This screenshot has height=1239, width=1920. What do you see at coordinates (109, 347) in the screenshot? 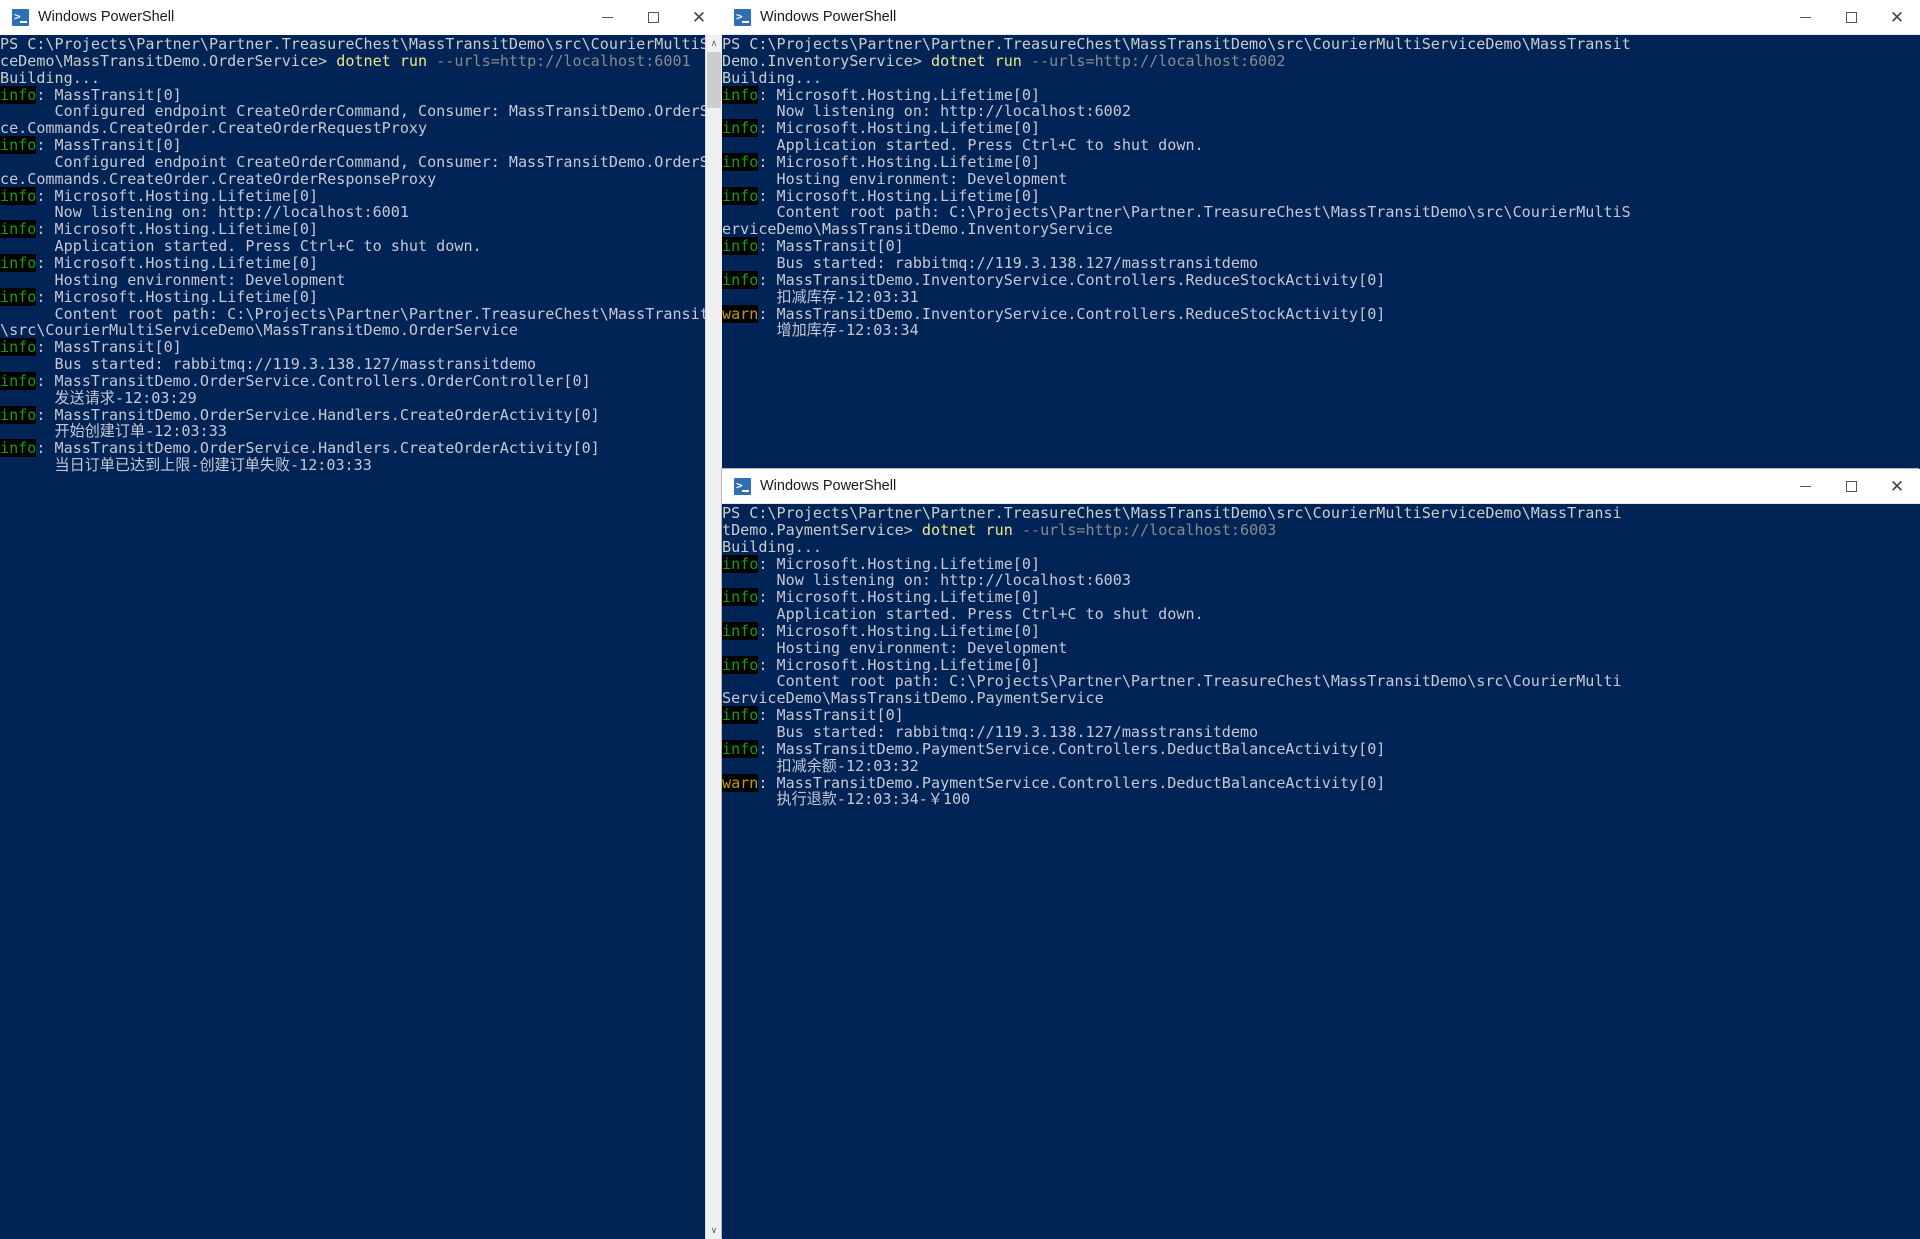
I see `console-text-token: : MassTransit[0]` at bounding box center [109, 347].